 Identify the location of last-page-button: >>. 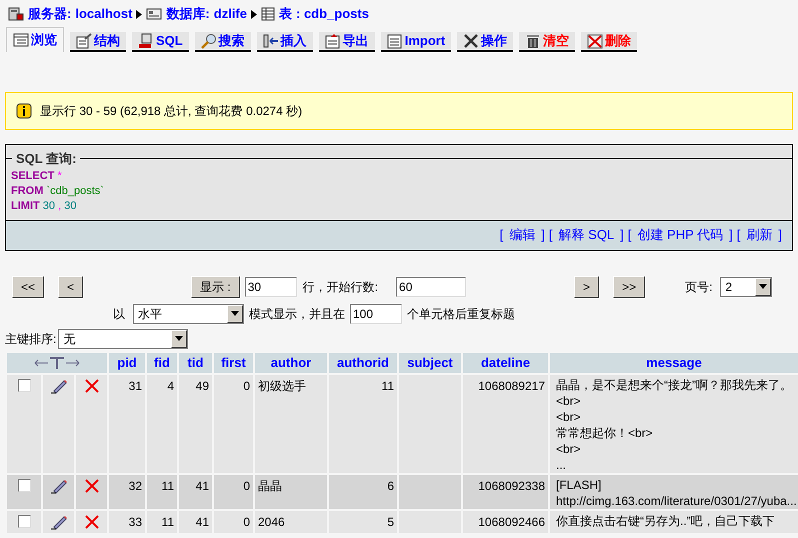
(629, 287).